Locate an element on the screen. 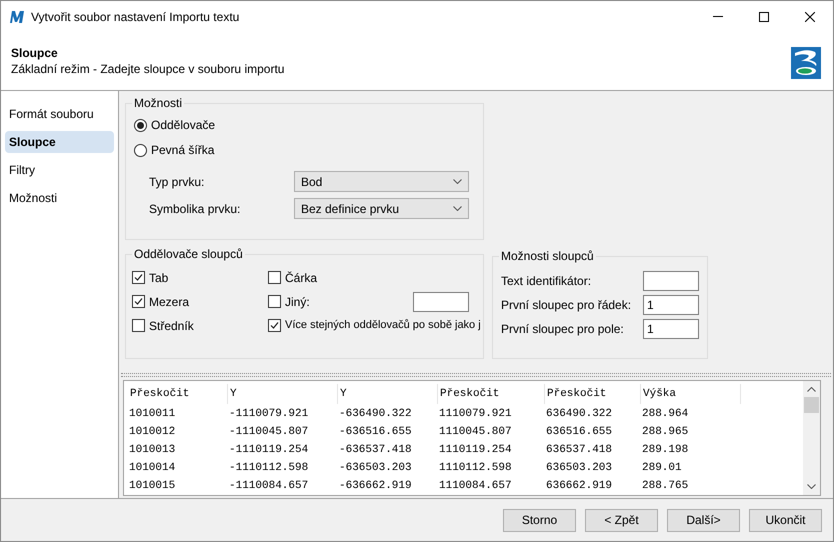 Image resolution: width=834 pixels, height=542 pixels. table-cell-text: -636537.418 is located at coordinates (375, 450).